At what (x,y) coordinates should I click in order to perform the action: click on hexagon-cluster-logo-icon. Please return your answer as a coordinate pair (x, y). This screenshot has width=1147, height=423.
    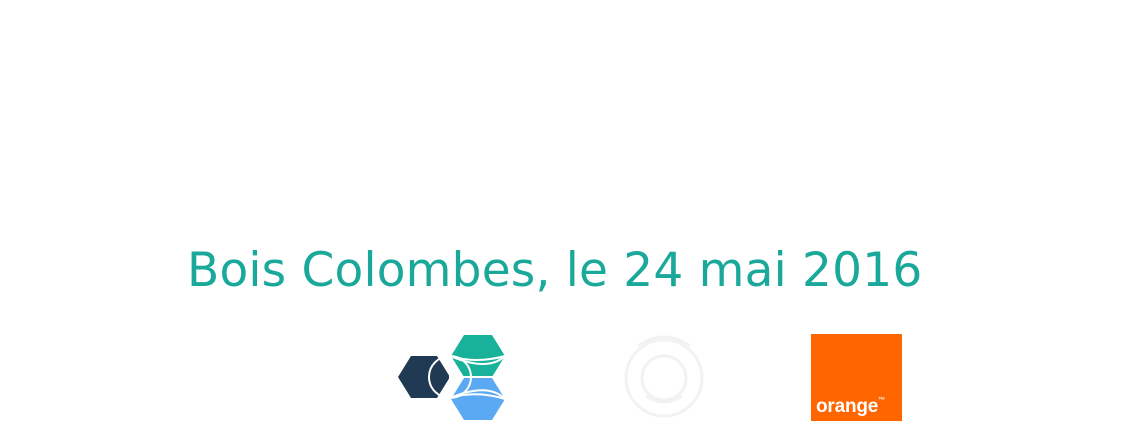
    Looking at the image, I should click on (452, 377).